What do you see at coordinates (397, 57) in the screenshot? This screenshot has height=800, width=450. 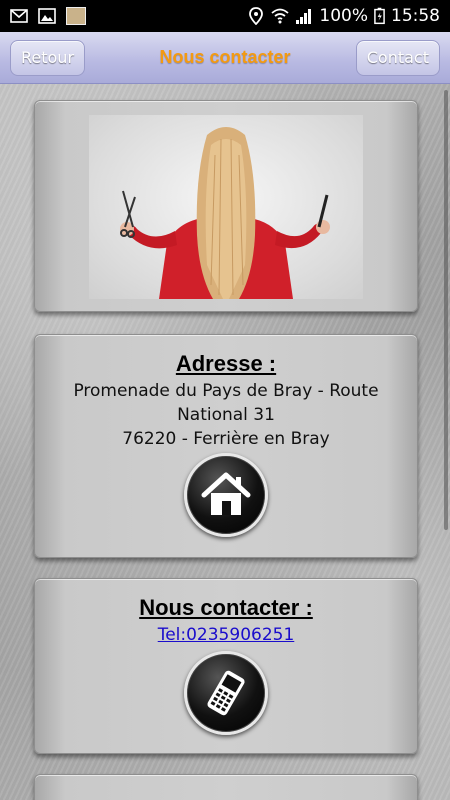 I see `contact-button: Contact` at bounding box center [397, 57].